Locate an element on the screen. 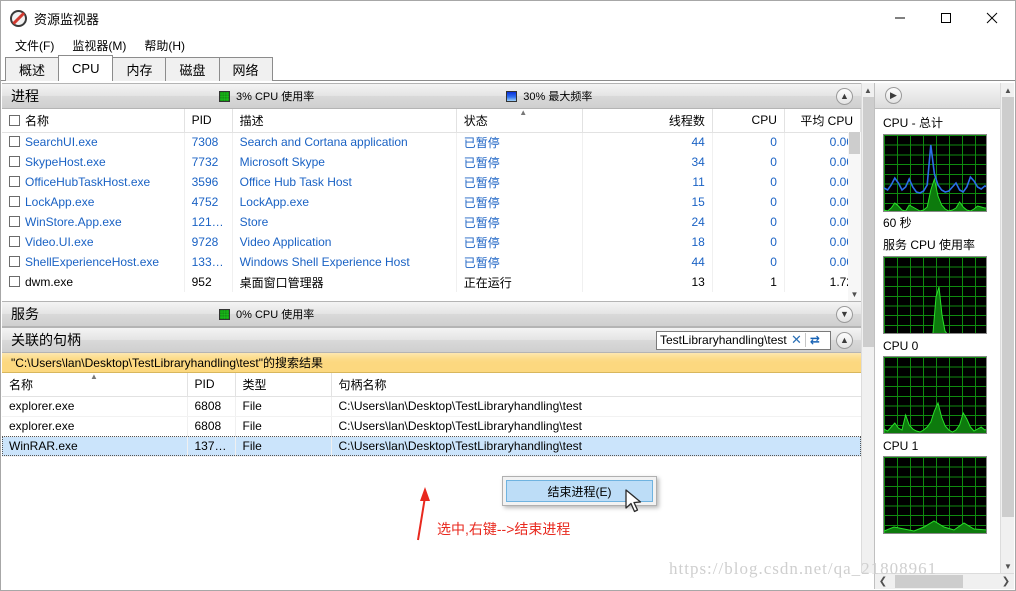 The image size is (1016, 591). table-row: dwm.exe 952 桌面窗口管理器 正在运行 13 1 1.72 is located at coordinates (431, 282).